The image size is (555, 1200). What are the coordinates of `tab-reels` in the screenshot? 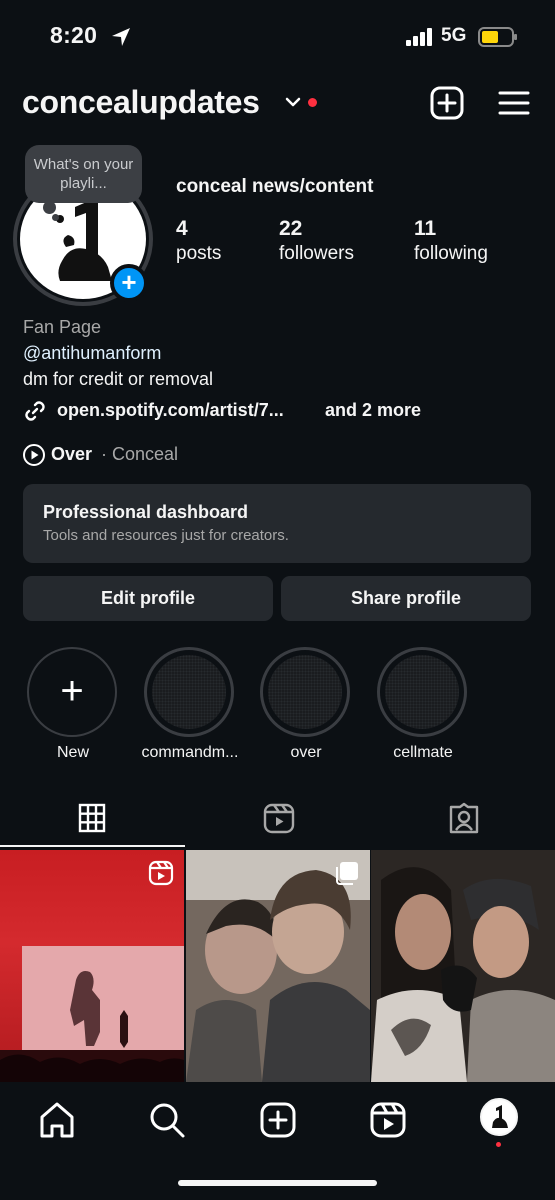 It's located at (277, 823).